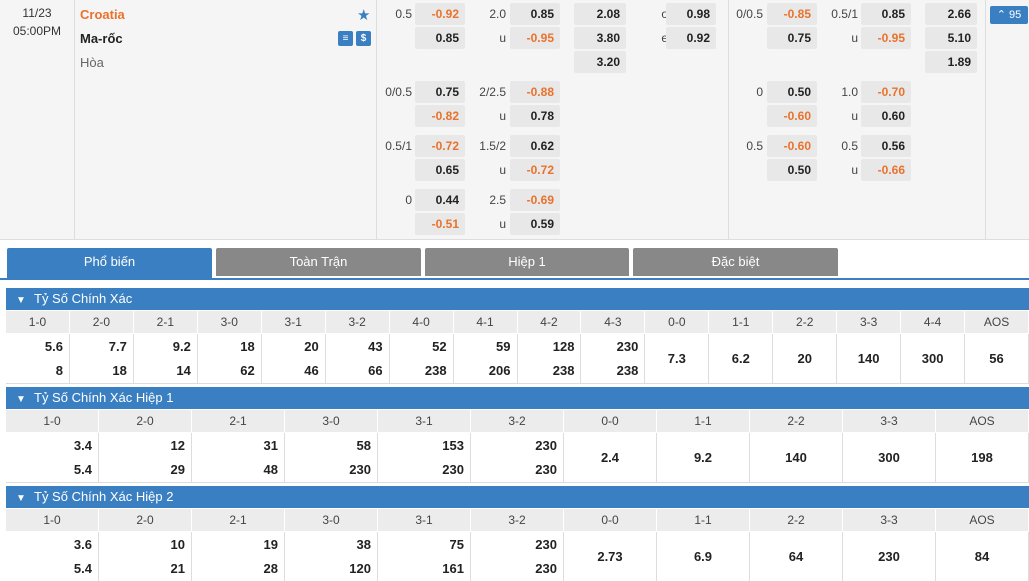 This screenshot has width=1029, height=581. What do you see at coordinates (440, 170) in the screenshot?
I see `handicap-away-odds: 0.65` at bounding box center [440, 170].